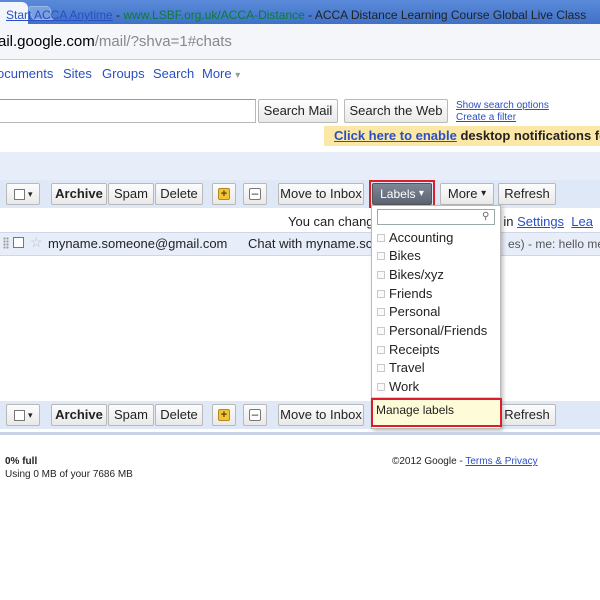 The height and width of the screenshot is (600, 600). What do you see at coordinates (173, 74) in the screenshot?
I see `gbar-link-search: Search` at bounding box center [173, 74].